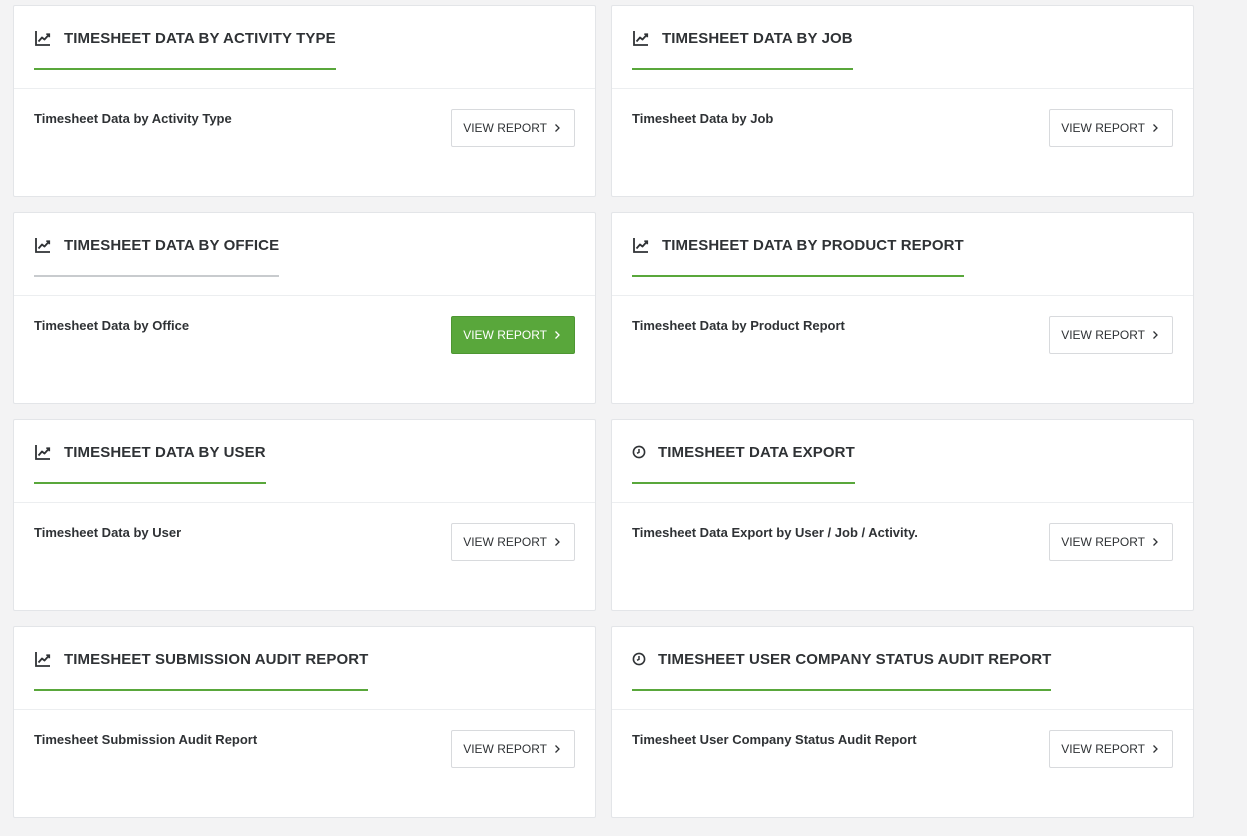  What do you see at coordinates (165, 452) in the screenshot?
I see `card-title: TIMESHEET DATA BY USER` at bounding box center [165, 452].